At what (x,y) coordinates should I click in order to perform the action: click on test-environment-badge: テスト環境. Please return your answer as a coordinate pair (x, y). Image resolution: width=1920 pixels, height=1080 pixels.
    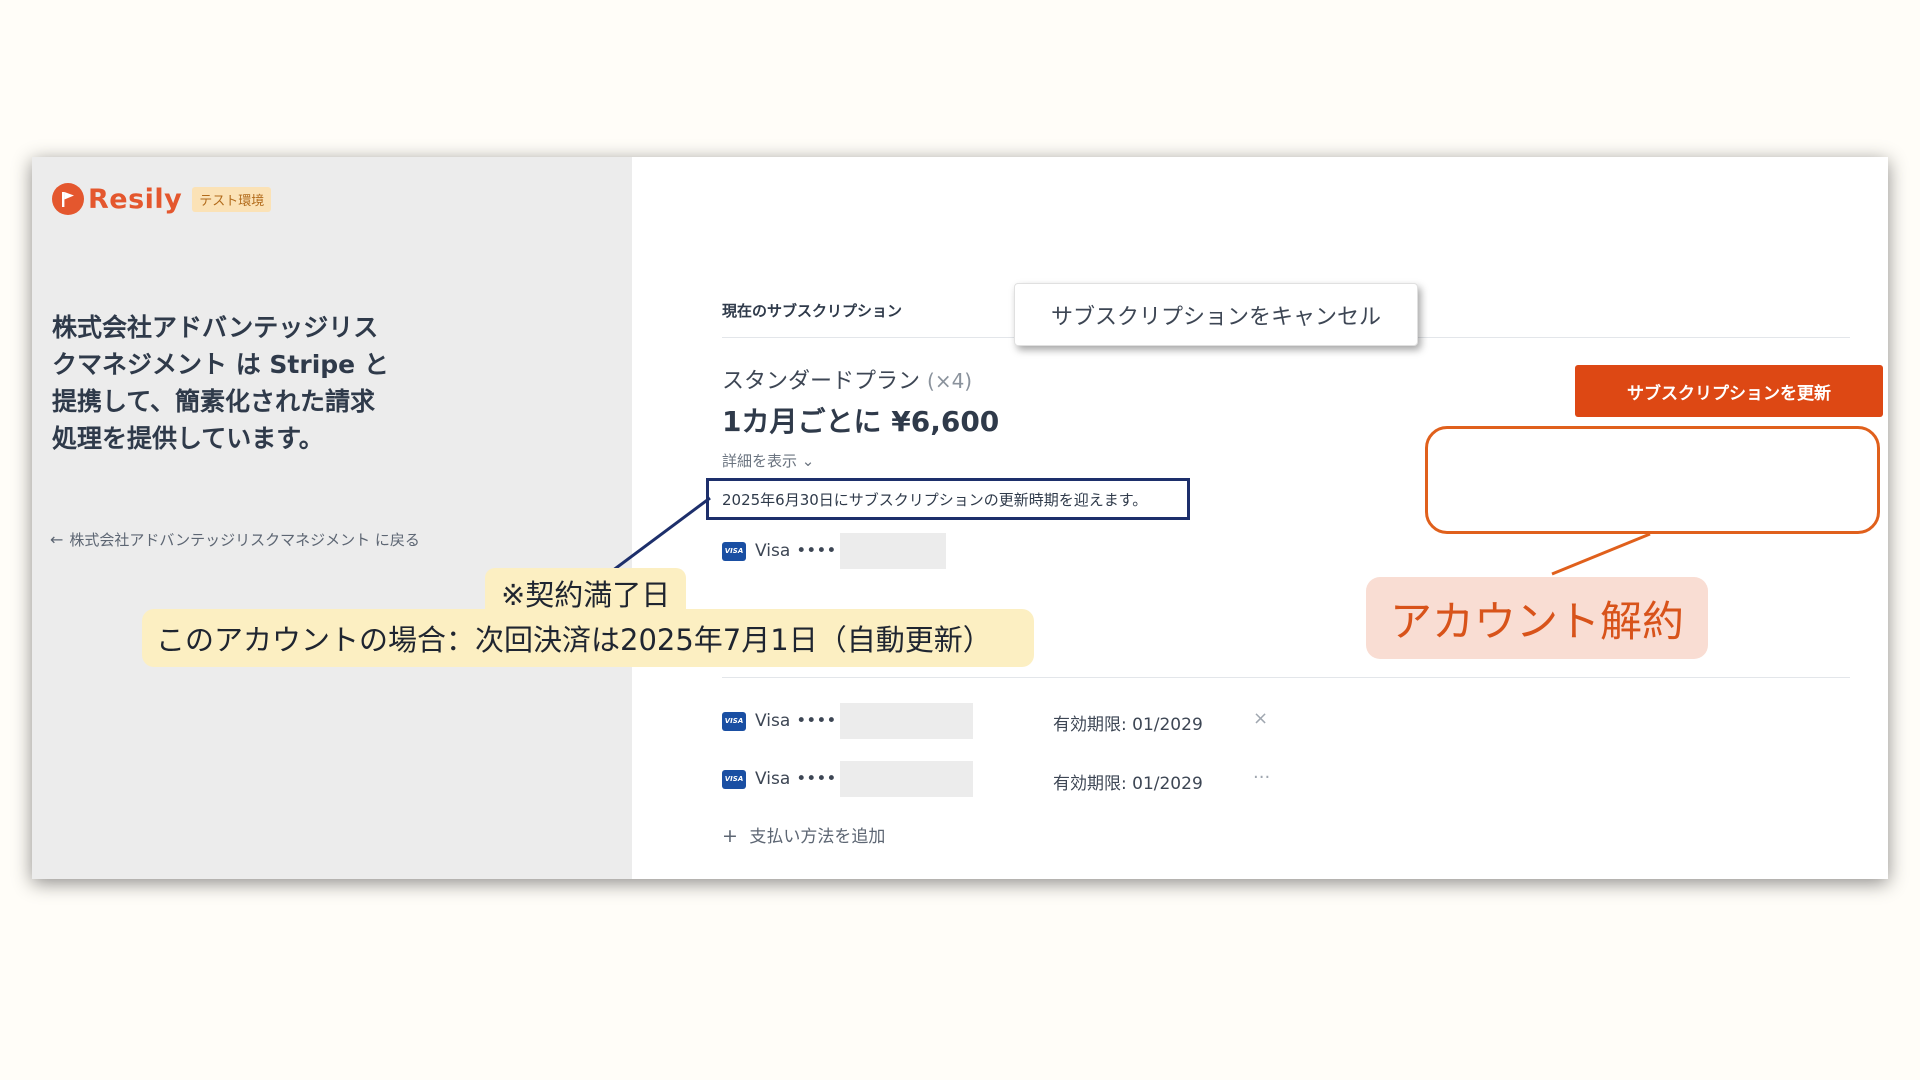
    Looking at the image, I should click on (232, 199).